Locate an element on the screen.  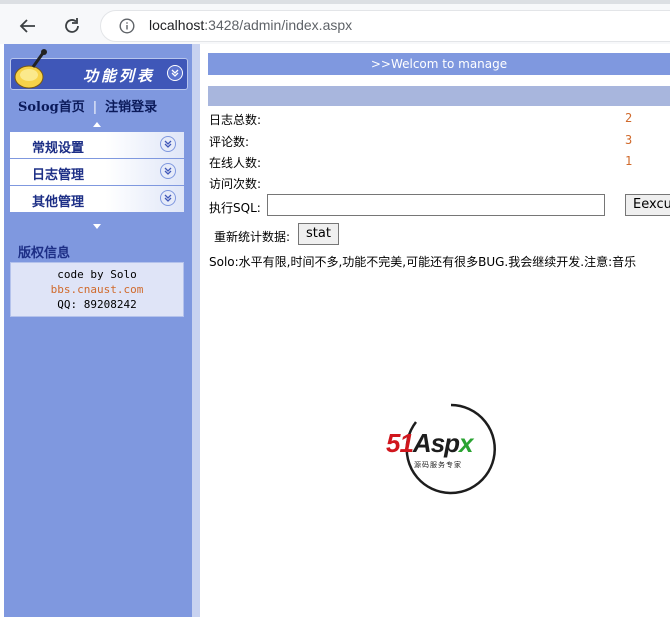
stat-value-posts: 2 is located at coordinates (629, 118).